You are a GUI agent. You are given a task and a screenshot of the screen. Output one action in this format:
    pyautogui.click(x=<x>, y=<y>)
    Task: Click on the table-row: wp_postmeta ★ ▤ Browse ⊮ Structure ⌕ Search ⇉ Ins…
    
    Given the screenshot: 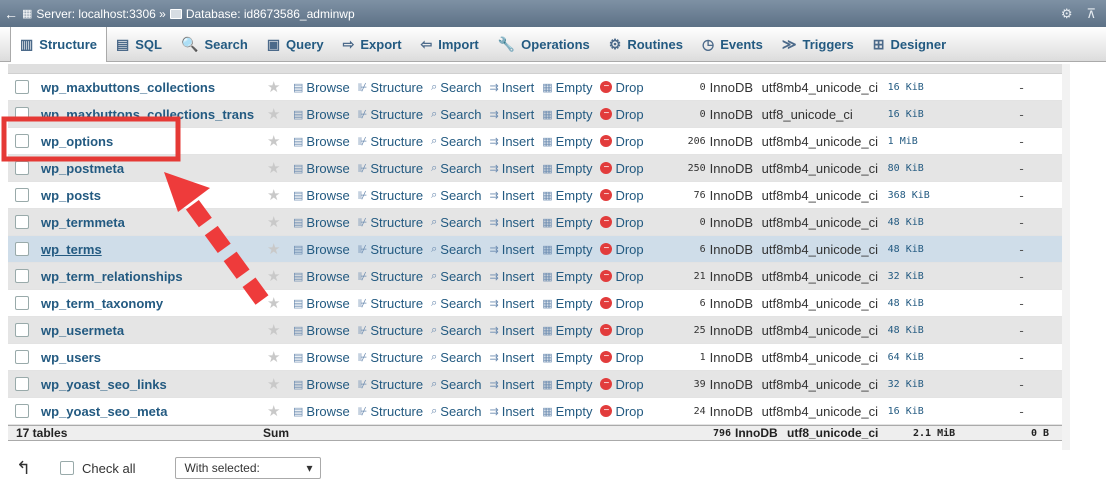 What is the action you would take?
    pyautogui.click(x=535, y=168)
    